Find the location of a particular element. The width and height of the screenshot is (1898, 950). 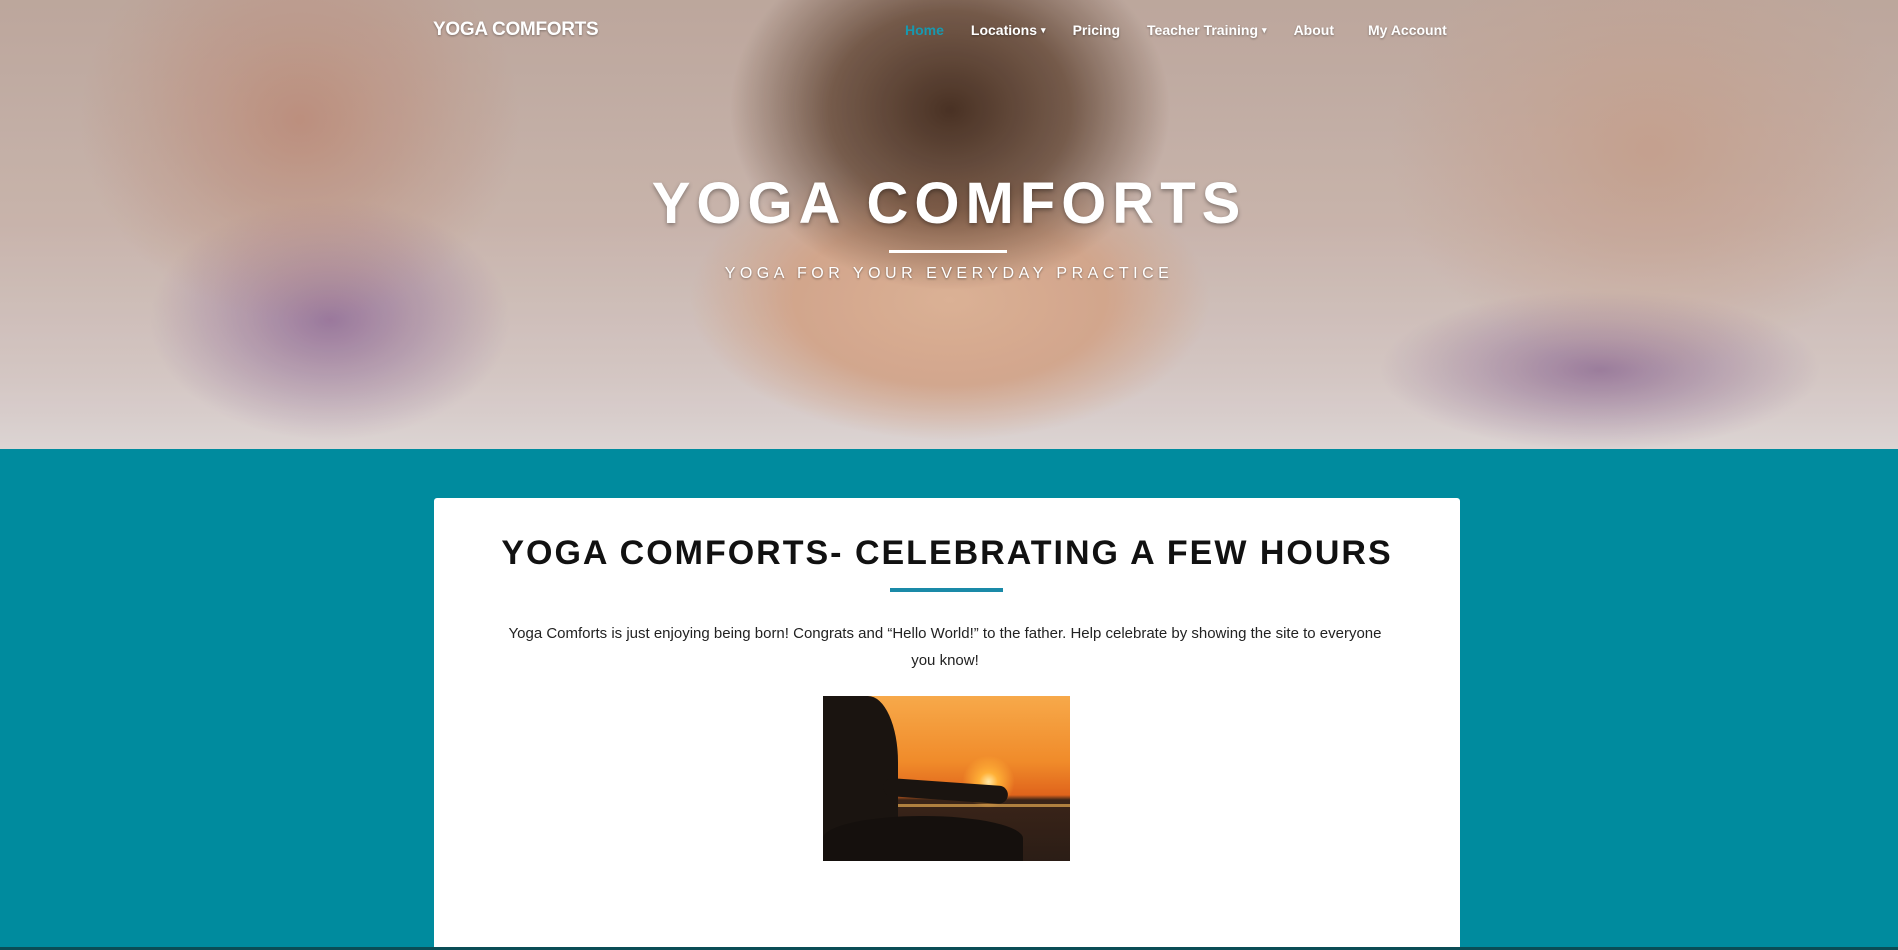

nav-about: About is located at coordinates (1314, 30).